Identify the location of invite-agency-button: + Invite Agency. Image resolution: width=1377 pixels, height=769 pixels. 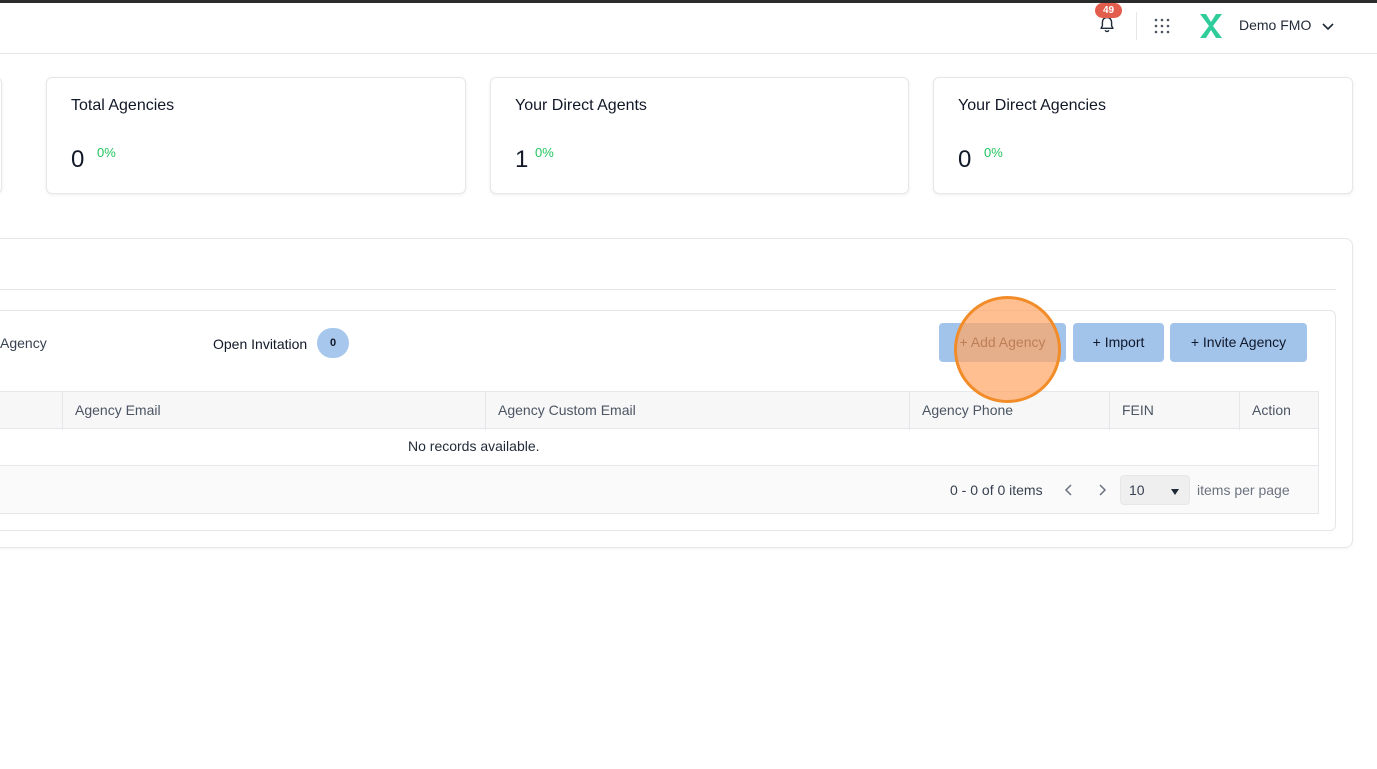
(1238, 342).